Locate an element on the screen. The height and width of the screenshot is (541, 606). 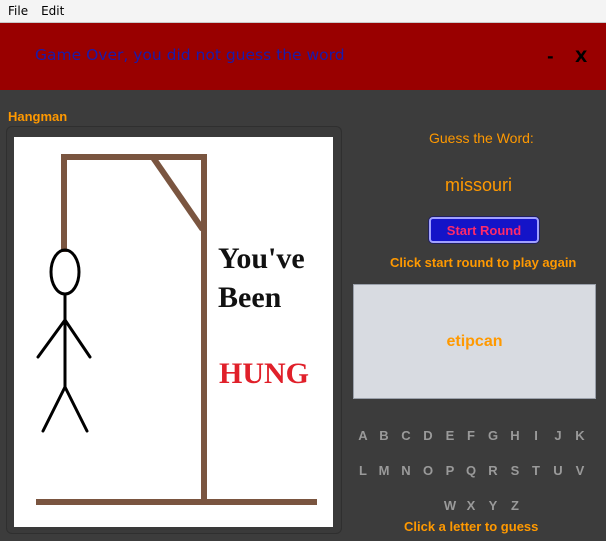
guessed-letters: etipcan is located at coordinates (474, 341).